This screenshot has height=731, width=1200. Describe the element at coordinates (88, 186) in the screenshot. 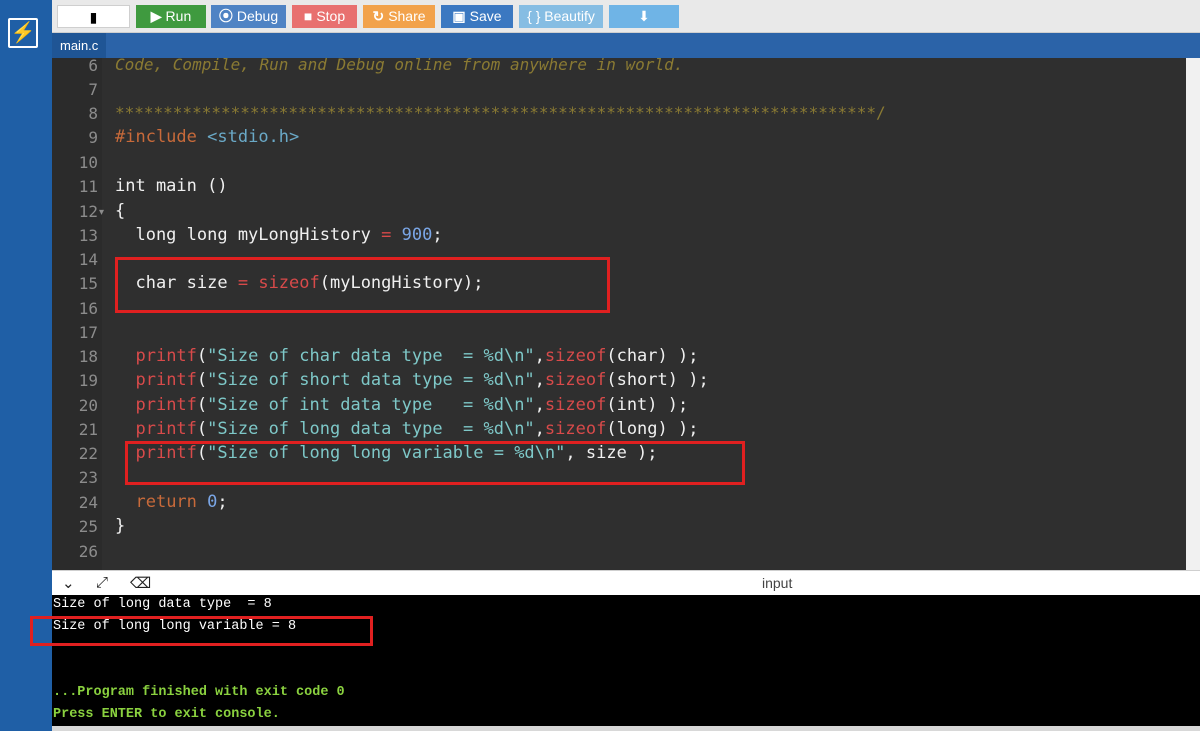

I see `line-number: 11` at that location.